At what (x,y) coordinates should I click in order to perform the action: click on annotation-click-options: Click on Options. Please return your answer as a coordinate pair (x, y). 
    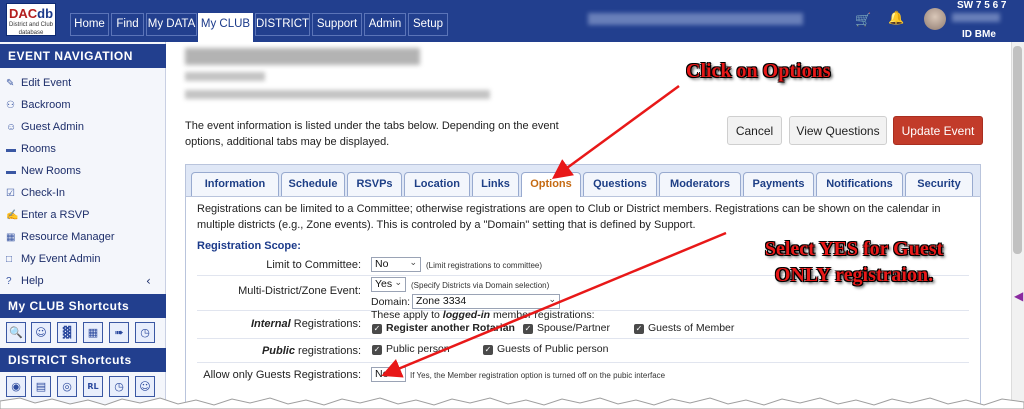
    Looking at the image, I should click on (758, 71).